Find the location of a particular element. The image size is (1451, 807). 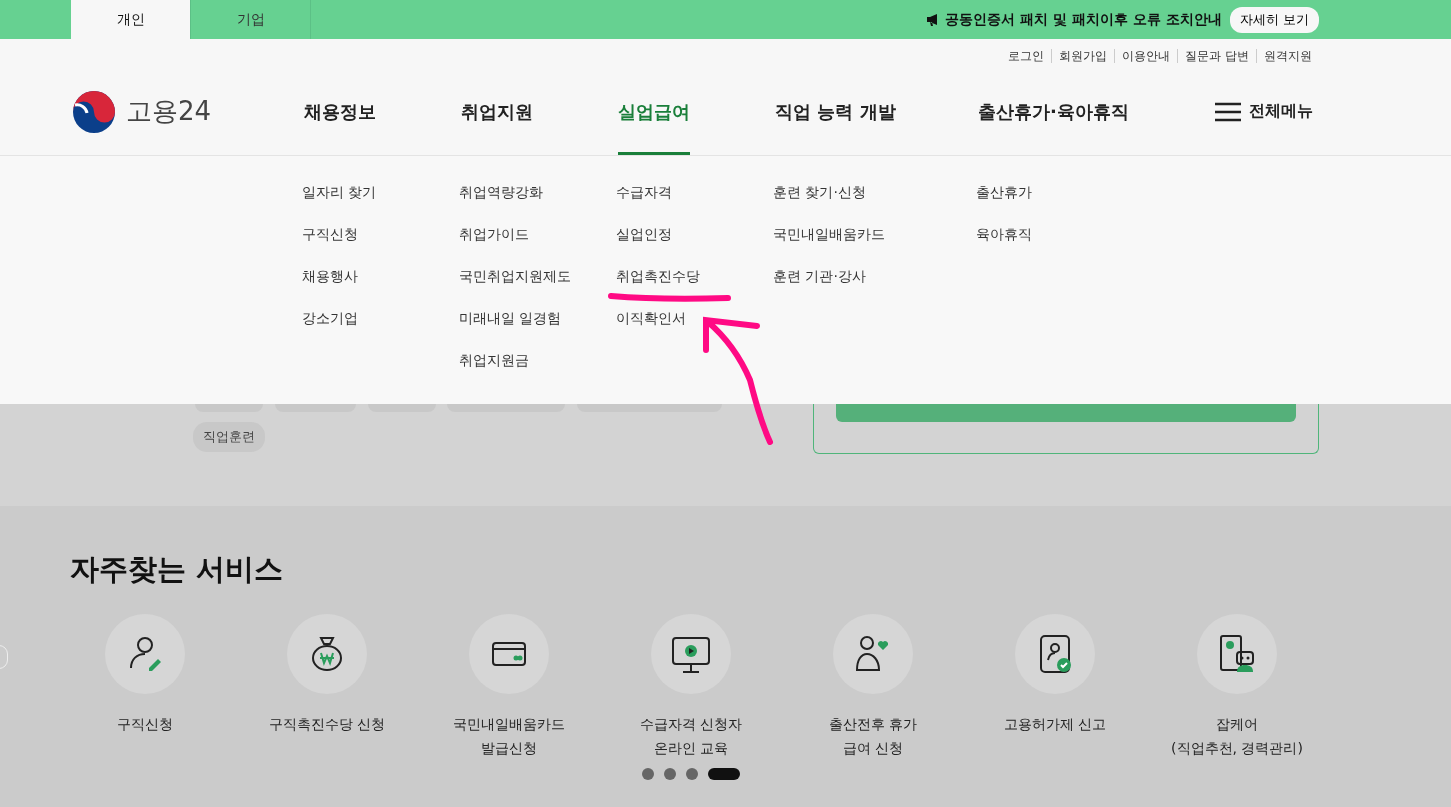

nav-item: 직업 능력 개발 is located at coordinates (835, 113).